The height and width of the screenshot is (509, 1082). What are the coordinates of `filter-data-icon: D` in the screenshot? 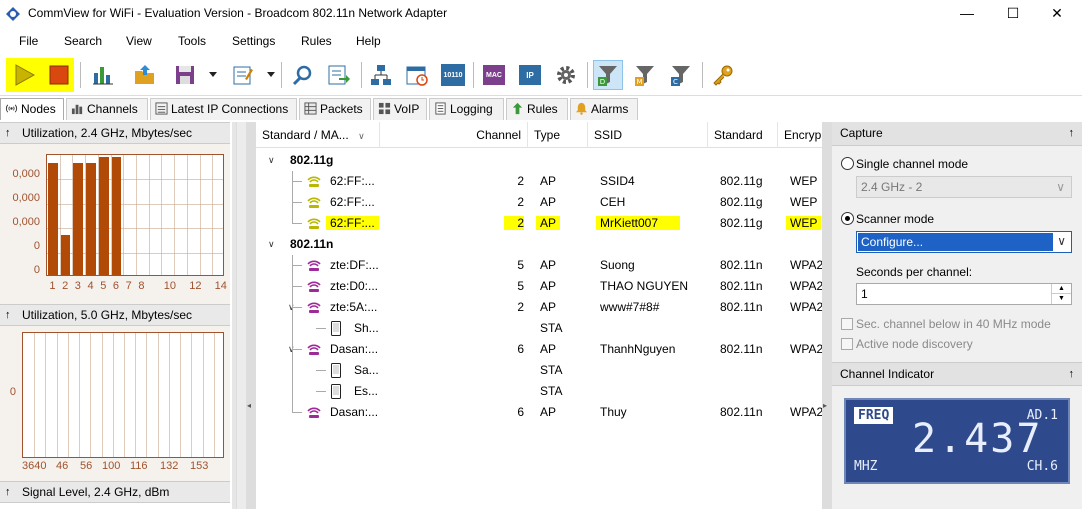 It's located at (607, 76).